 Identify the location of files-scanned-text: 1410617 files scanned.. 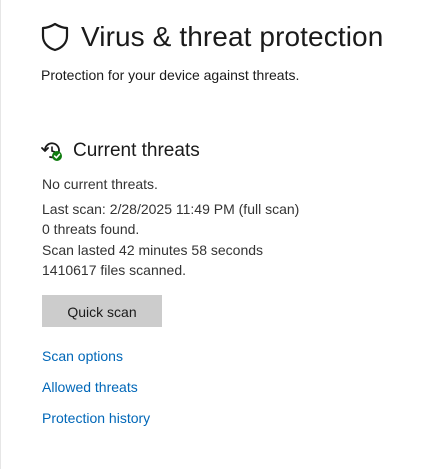
(114, 270).